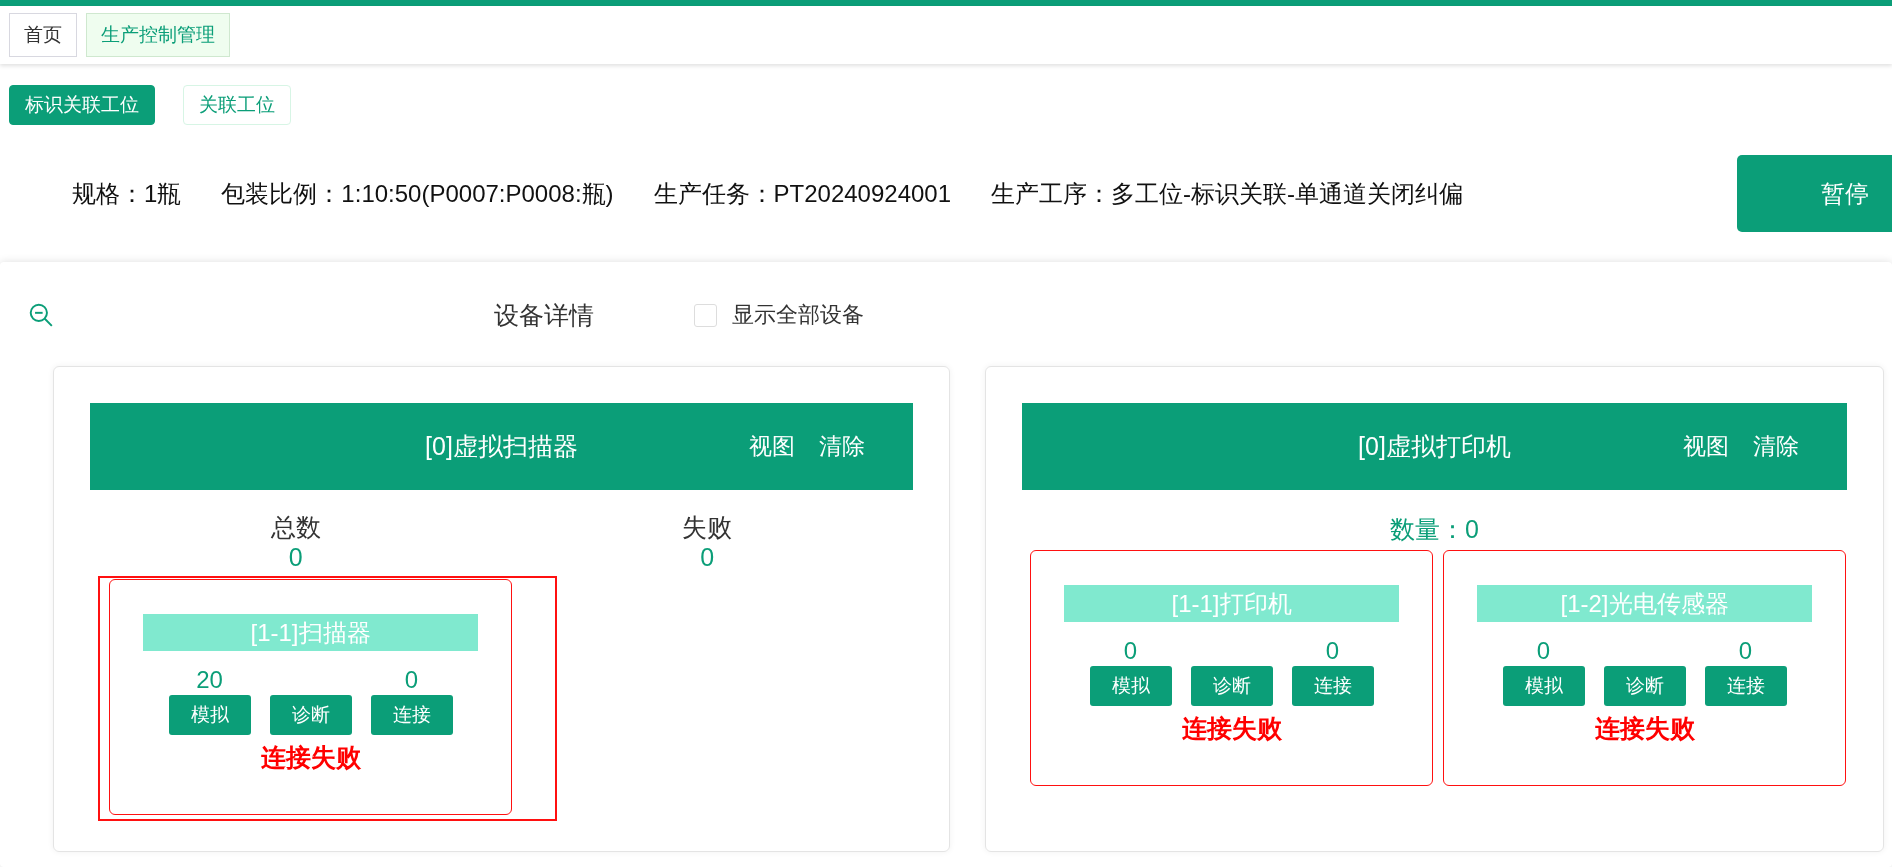 The width and height of the screenshot is (1892, 867). What do you see at coordinates (310, 632) in the screenshot?
I see `device-name: [1-1]扫描器` at bounding box center [310, 632].